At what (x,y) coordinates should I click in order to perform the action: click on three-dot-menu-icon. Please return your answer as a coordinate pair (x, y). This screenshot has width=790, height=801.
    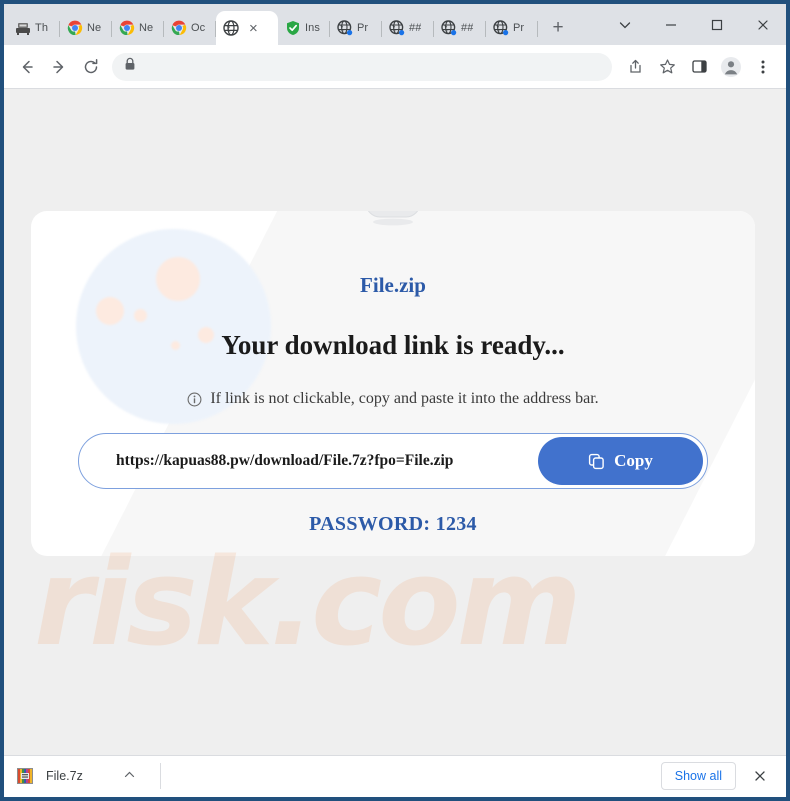
    Looking at the image, I should click on (763, 67).